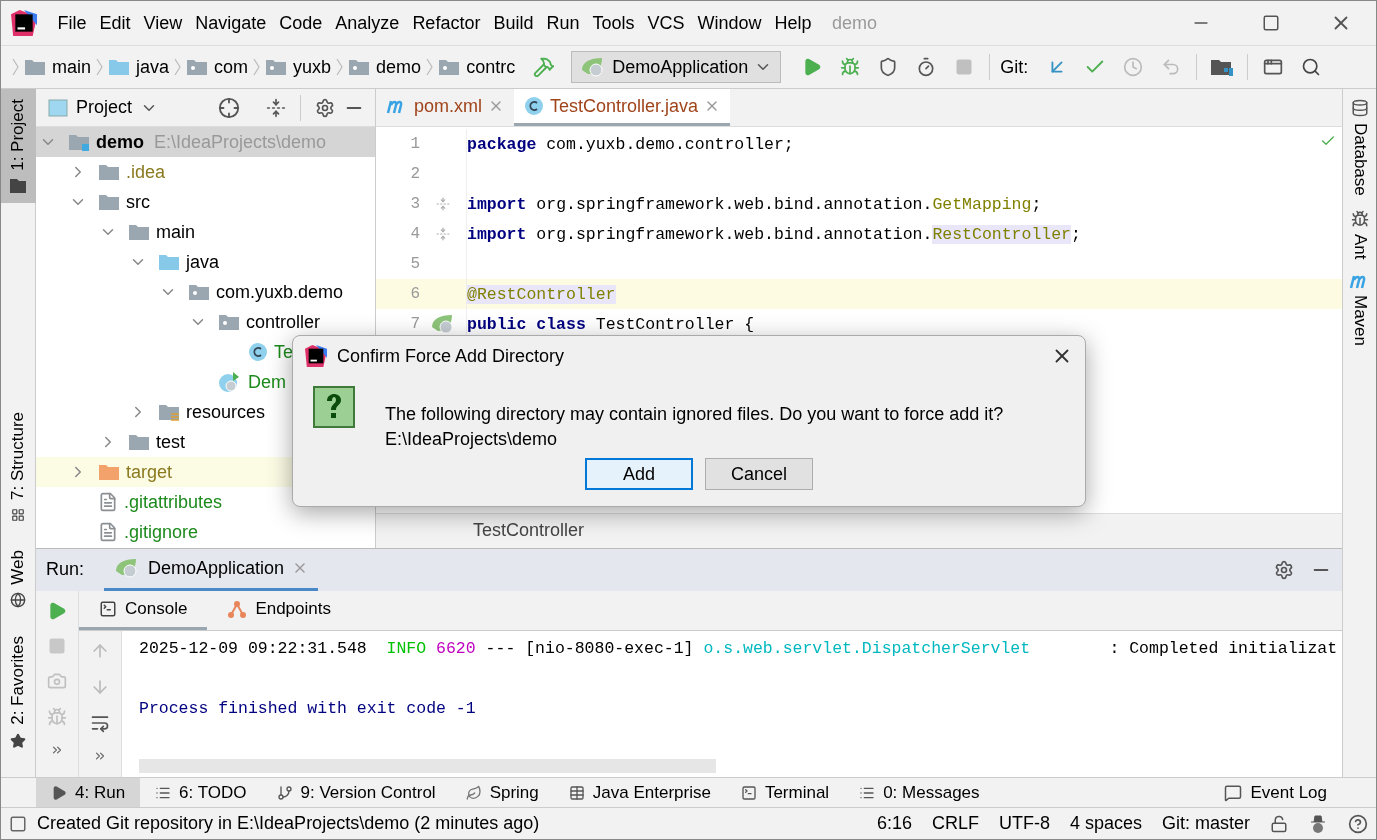 The image size is (1377, 840). I want to click on editor-tab: pom.xml, so click(445, 107).